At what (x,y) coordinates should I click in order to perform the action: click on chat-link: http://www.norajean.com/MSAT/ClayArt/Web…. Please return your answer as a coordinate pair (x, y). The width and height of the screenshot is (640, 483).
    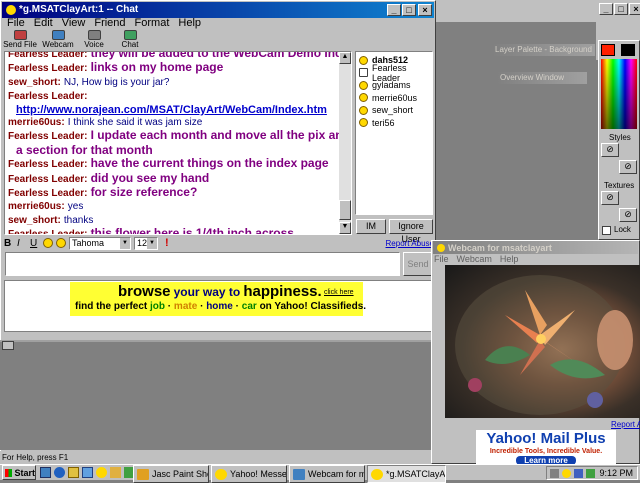
    Looking at the image, I should click on (167, 110).